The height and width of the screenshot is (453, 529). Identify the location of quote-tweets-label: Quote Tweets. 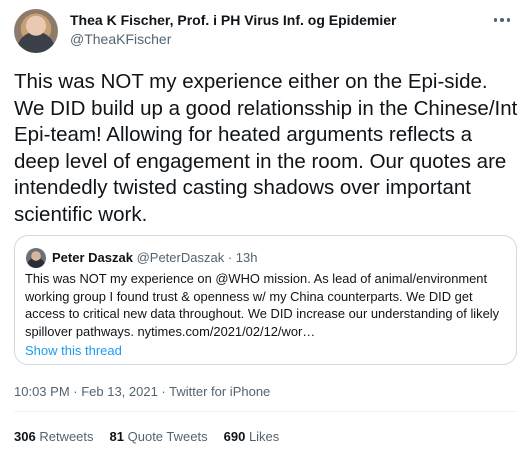
(167, 436).